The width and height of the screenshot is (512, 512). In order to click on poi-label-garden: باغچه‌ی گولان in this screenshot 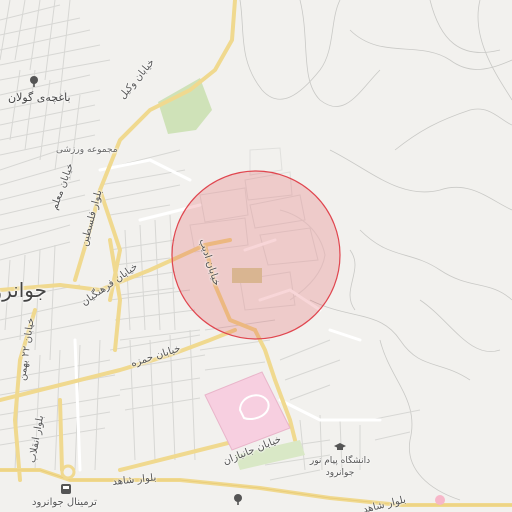, I will do `click(39, 97)`.